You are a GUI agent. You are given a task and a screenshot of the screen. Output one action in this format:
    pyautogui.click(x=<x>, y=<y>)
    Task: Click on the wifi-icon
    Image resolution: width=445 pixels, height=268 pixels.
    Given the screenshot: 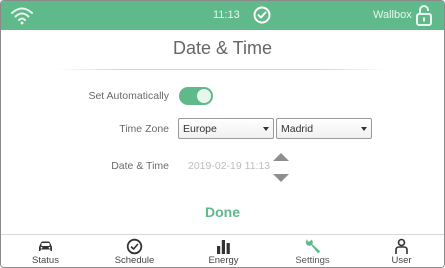 What is the action you would take?
    pyautogui.click(x=22, y=16)
    